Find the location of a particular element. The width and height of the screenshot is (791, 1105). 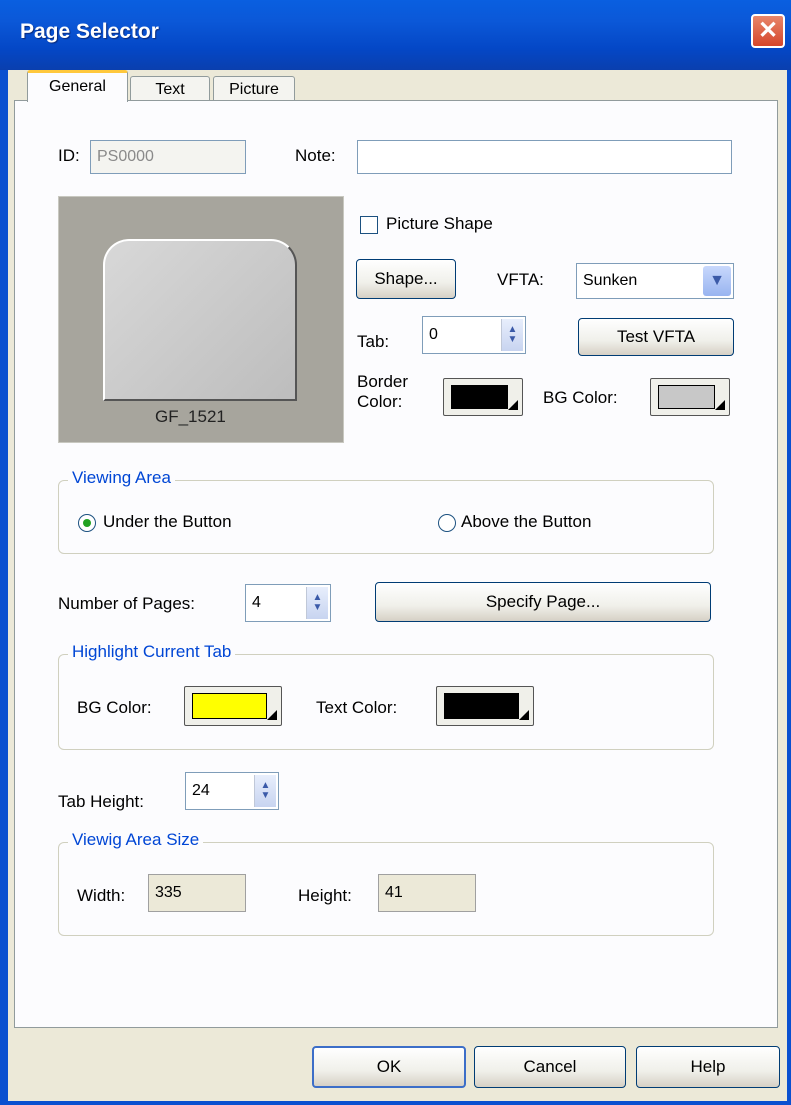

border-color-label: Border Color: is located at coordinates (382, 392).